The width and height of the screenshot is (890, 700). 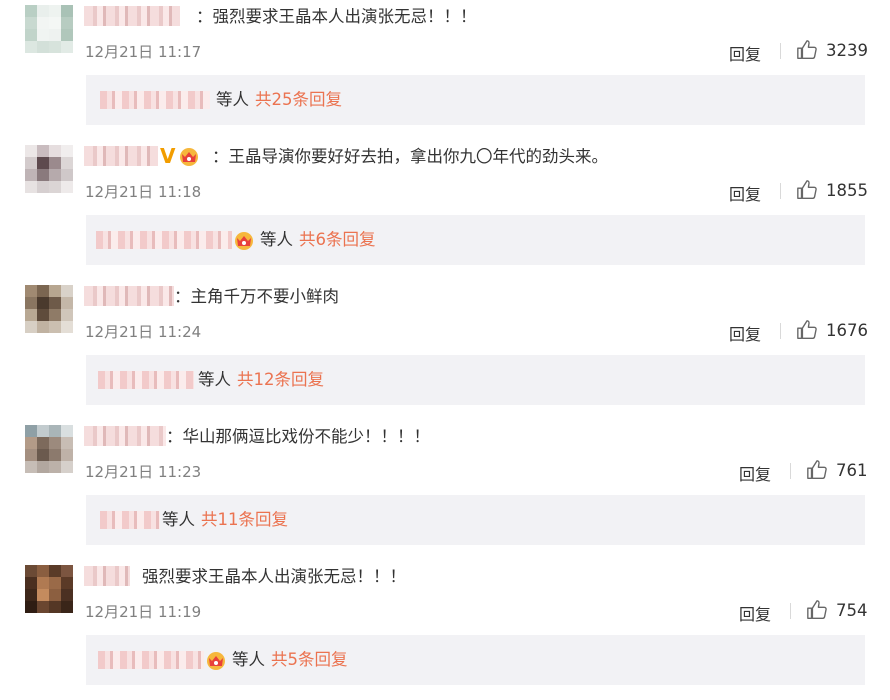 I want to click on user-badges: V, so click(x=180, y=156).